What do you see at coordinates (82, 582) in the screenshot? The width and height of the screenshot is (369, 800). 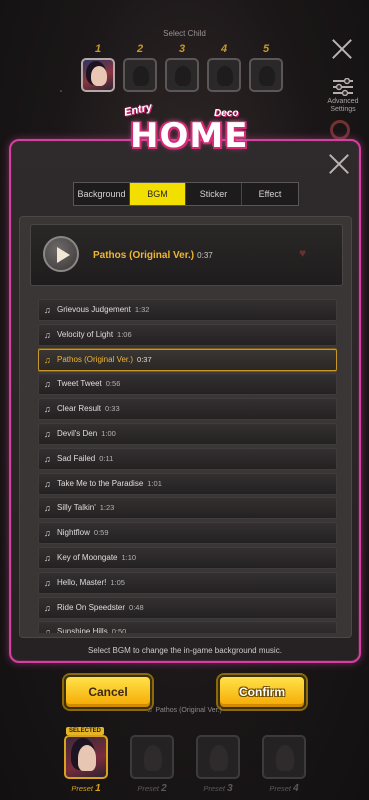 I see `track-title: Hello, Master!` at bounding box center [82, 582].